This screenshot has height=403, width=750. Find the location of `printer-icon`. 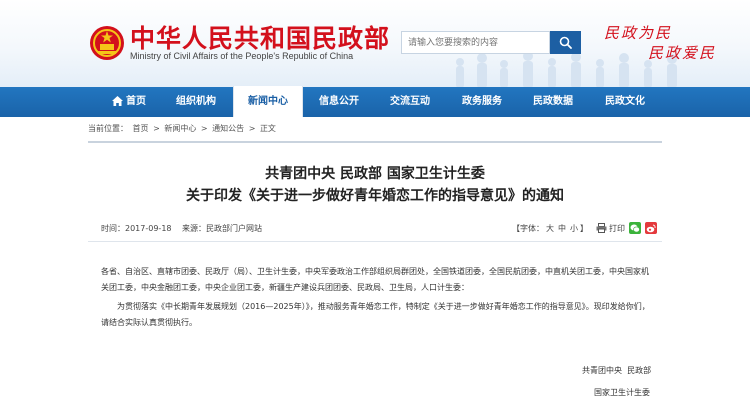

printer-icon is located at coordinates (601, 228).